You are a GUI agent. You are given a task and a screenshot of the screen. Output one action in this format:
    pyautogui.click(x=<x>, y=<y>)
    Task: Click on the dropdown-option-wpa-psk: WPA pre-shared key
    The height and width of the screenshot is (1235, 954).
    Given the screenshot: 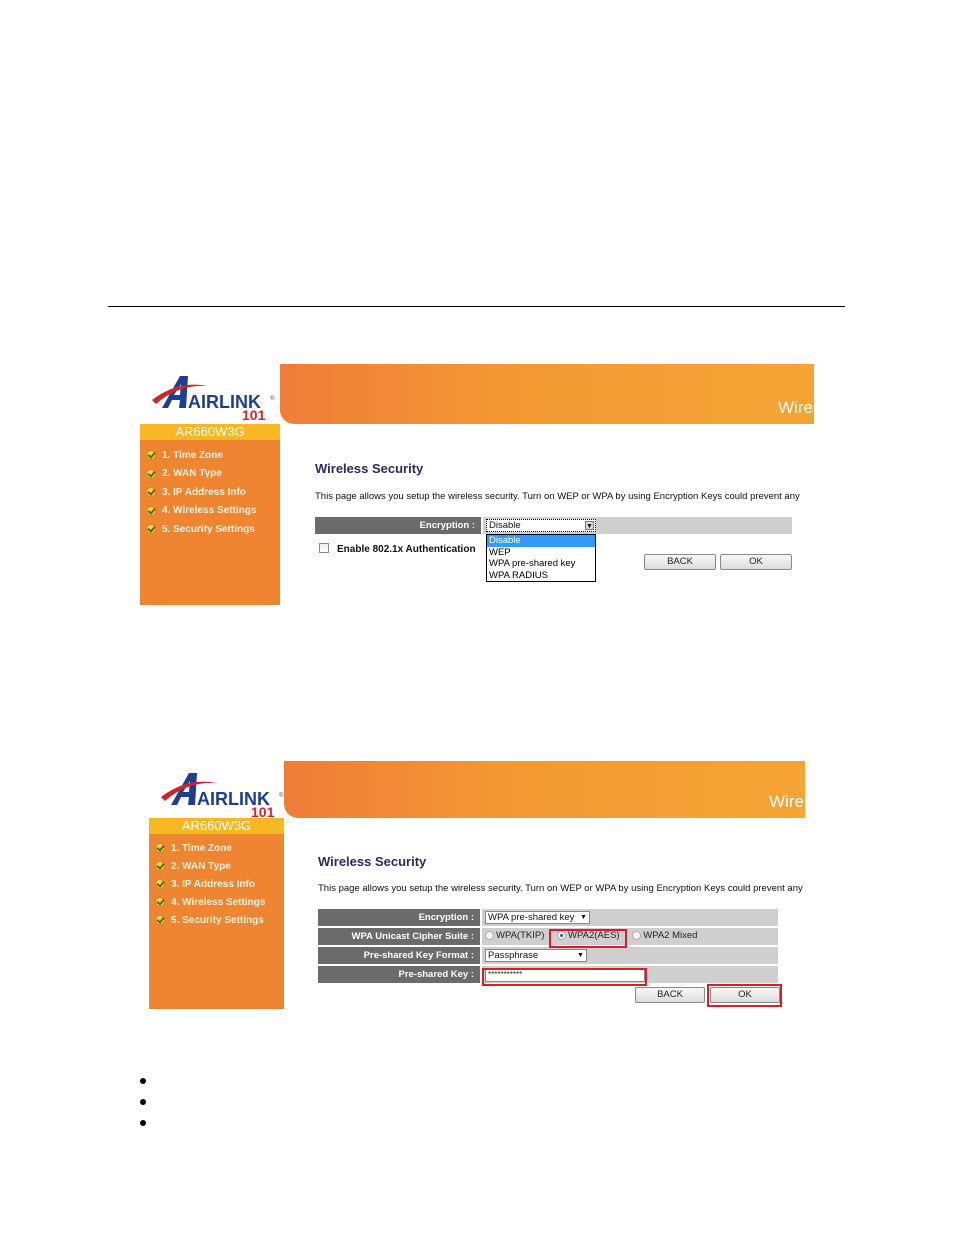 What is the action you would take?
    pyautogui.click(x=541, y=564)
    